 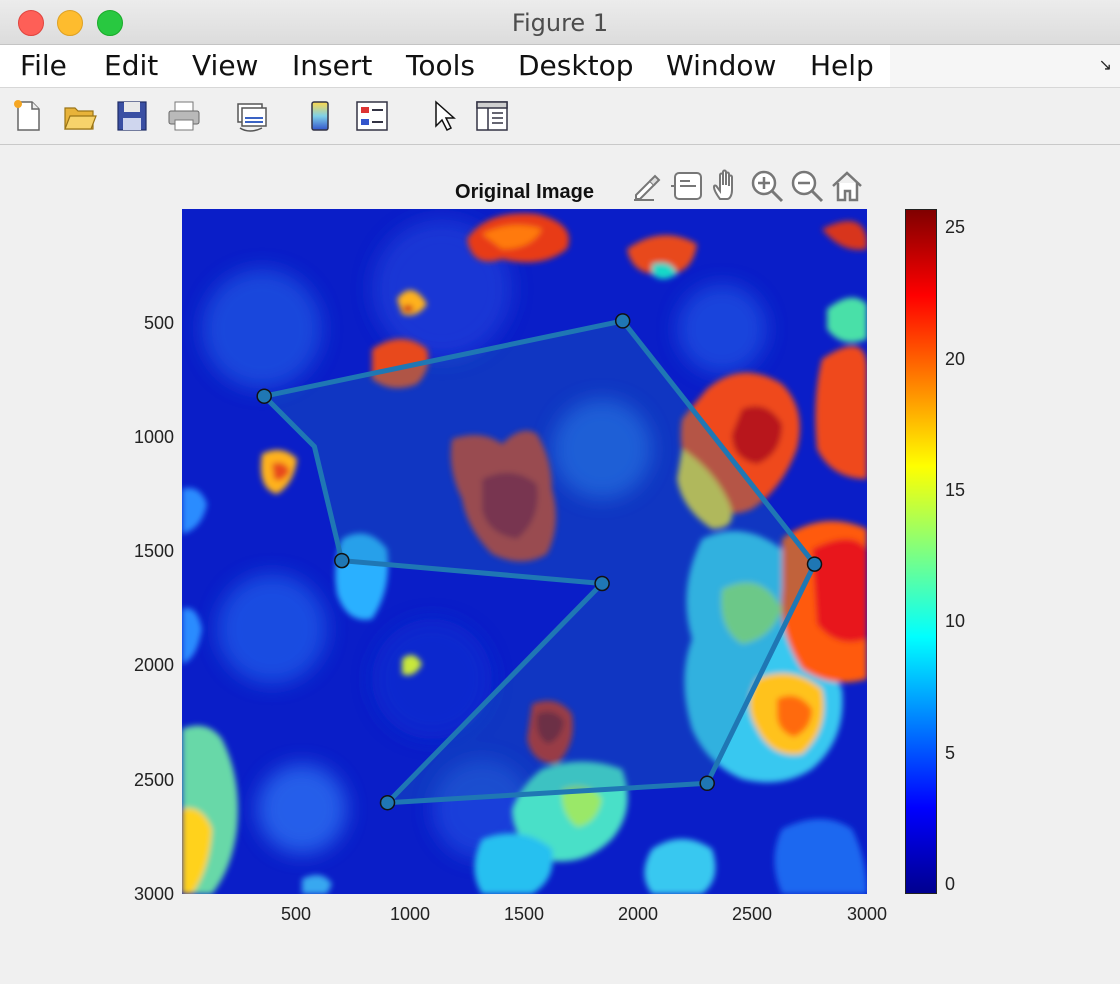 What do you see at coordinates (153, 437) in the screenshot?
I see `y-tick-label: 1000` at bounding box center [153, 437].